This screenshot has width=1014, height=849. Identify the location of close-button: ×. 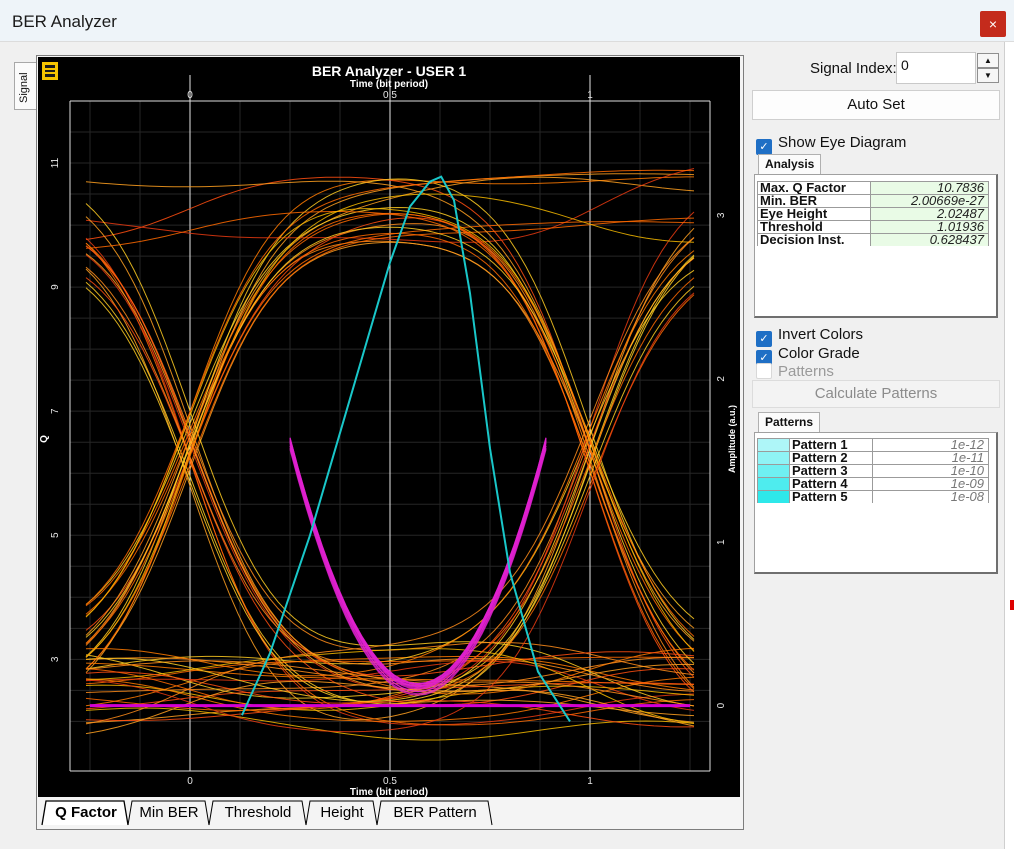
(993, 24).